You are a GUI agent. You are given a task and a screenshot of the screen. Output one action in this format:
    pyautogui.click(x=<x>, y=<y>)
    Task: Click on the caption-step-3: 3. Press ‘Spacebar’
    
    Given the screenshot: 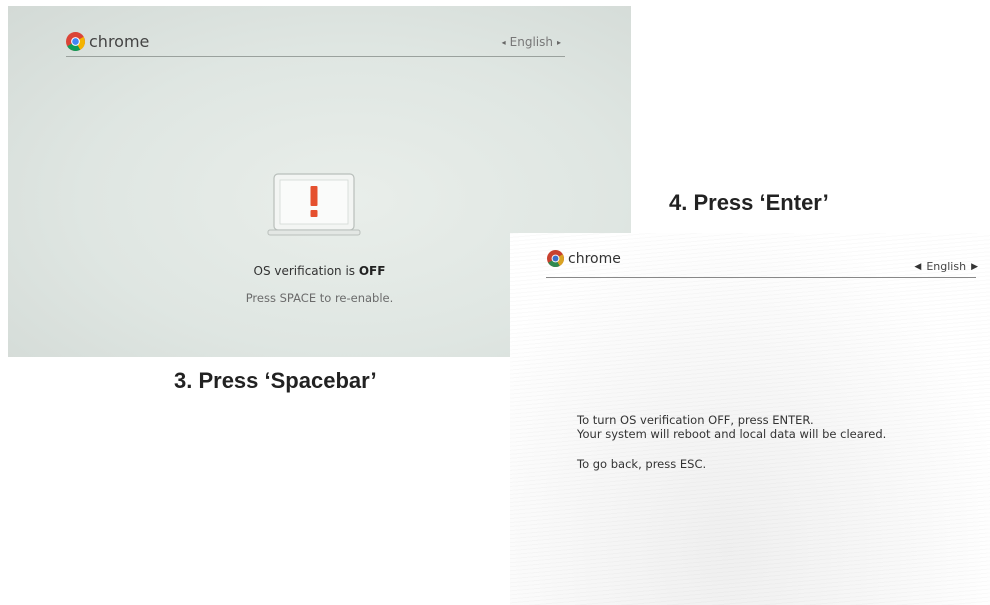 What is the action you would take?
    pyautogui.click(x=275, y=380)
    